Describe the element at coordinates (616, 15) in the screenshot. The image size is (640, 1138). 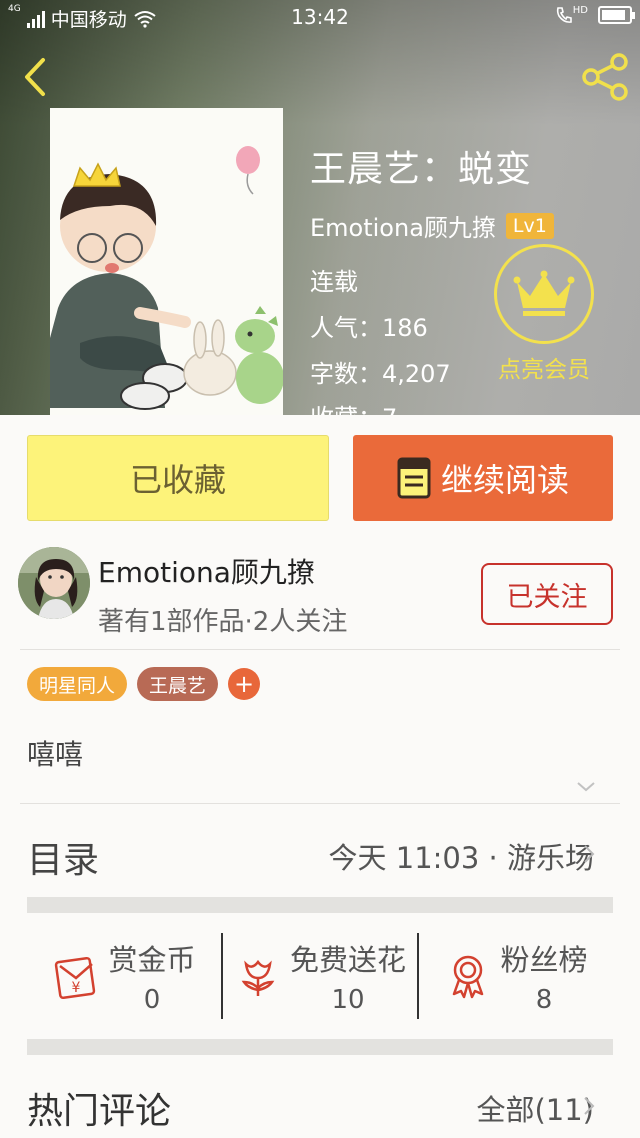
I see `battery-icon` at that location.